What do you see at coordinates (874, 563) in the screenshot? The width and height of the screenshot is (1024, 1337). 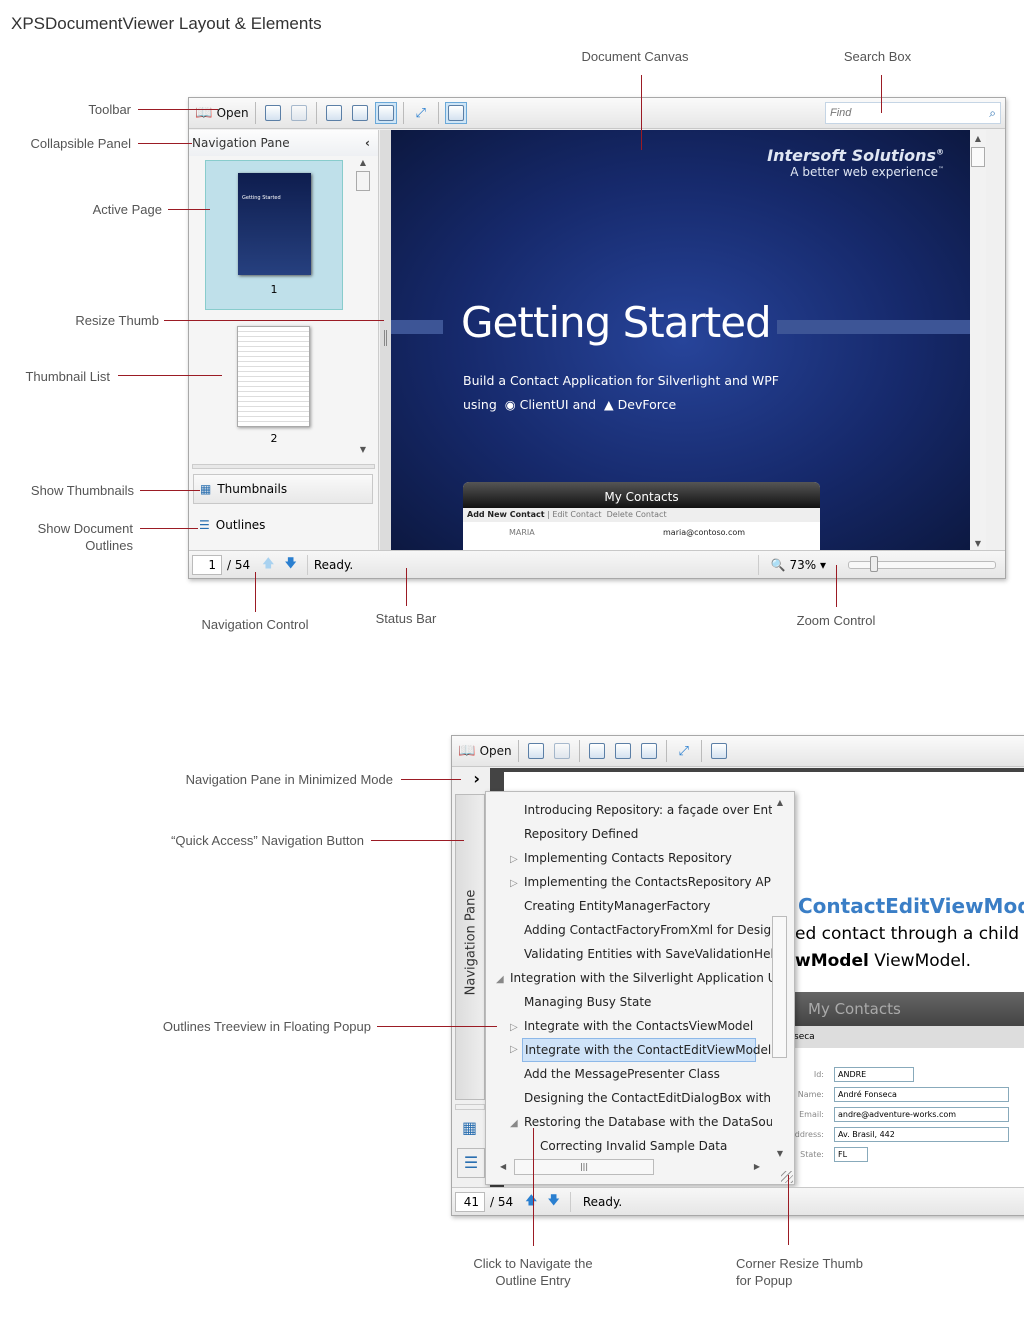 I see `zoom-slider-thumb` at bounding box center [874, 563].